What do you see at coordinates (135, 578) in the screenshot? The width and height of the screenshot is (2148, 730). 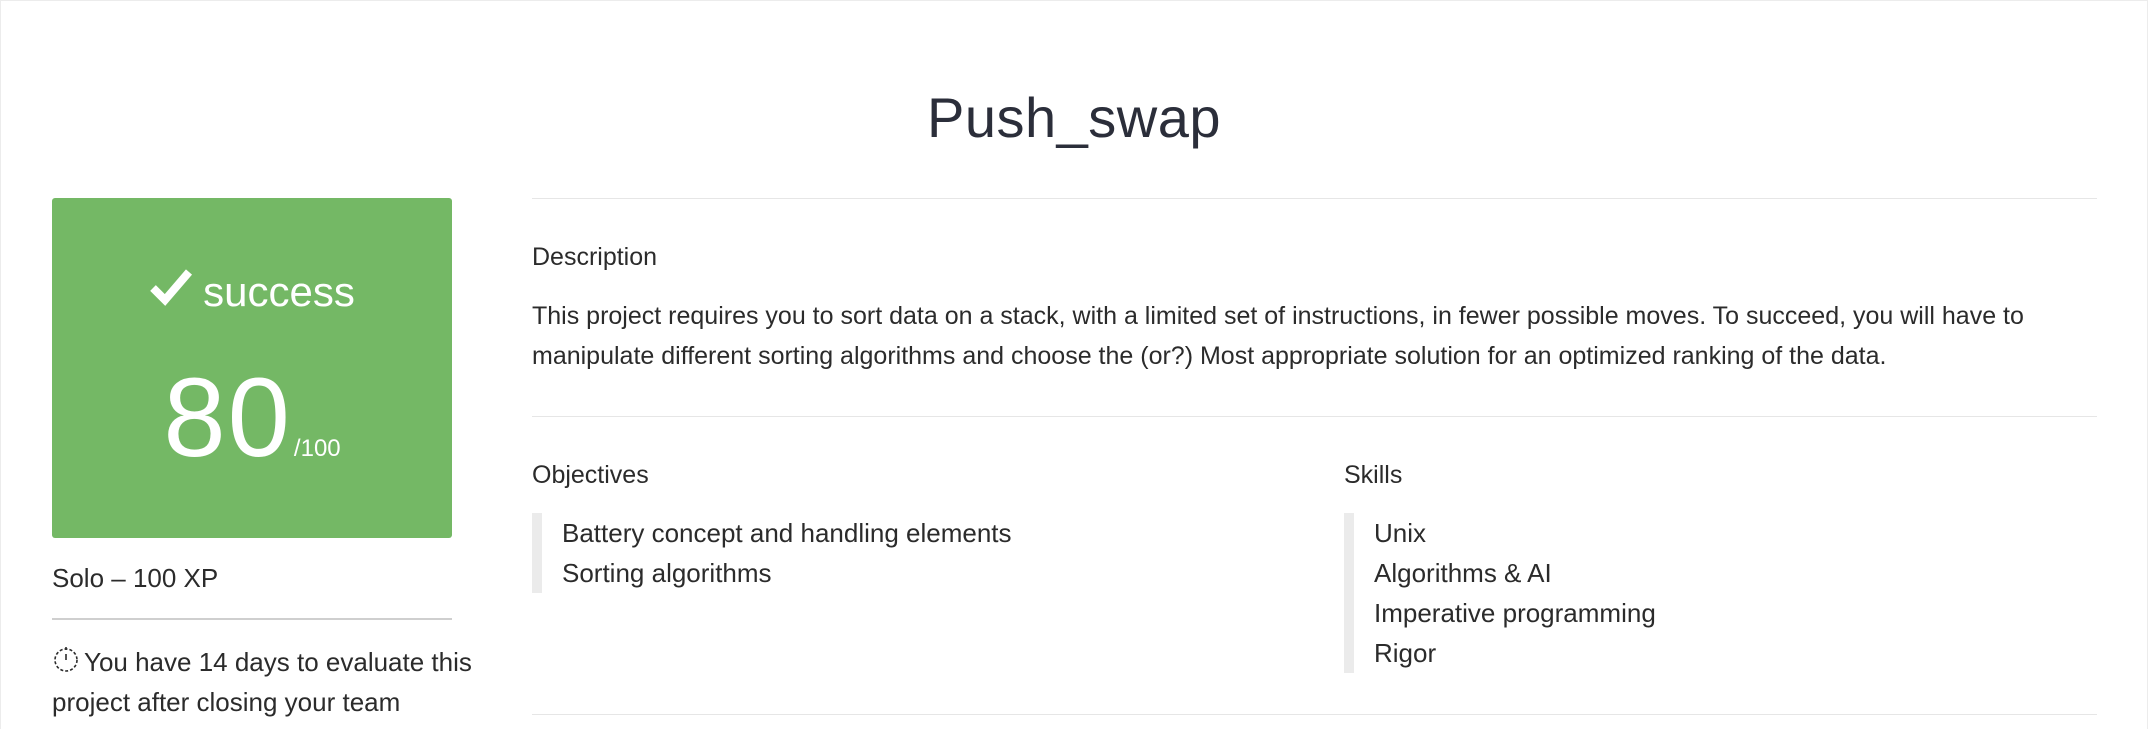 I see `xp-info: Solo – 100 XP` at bounding box center [135, 578].